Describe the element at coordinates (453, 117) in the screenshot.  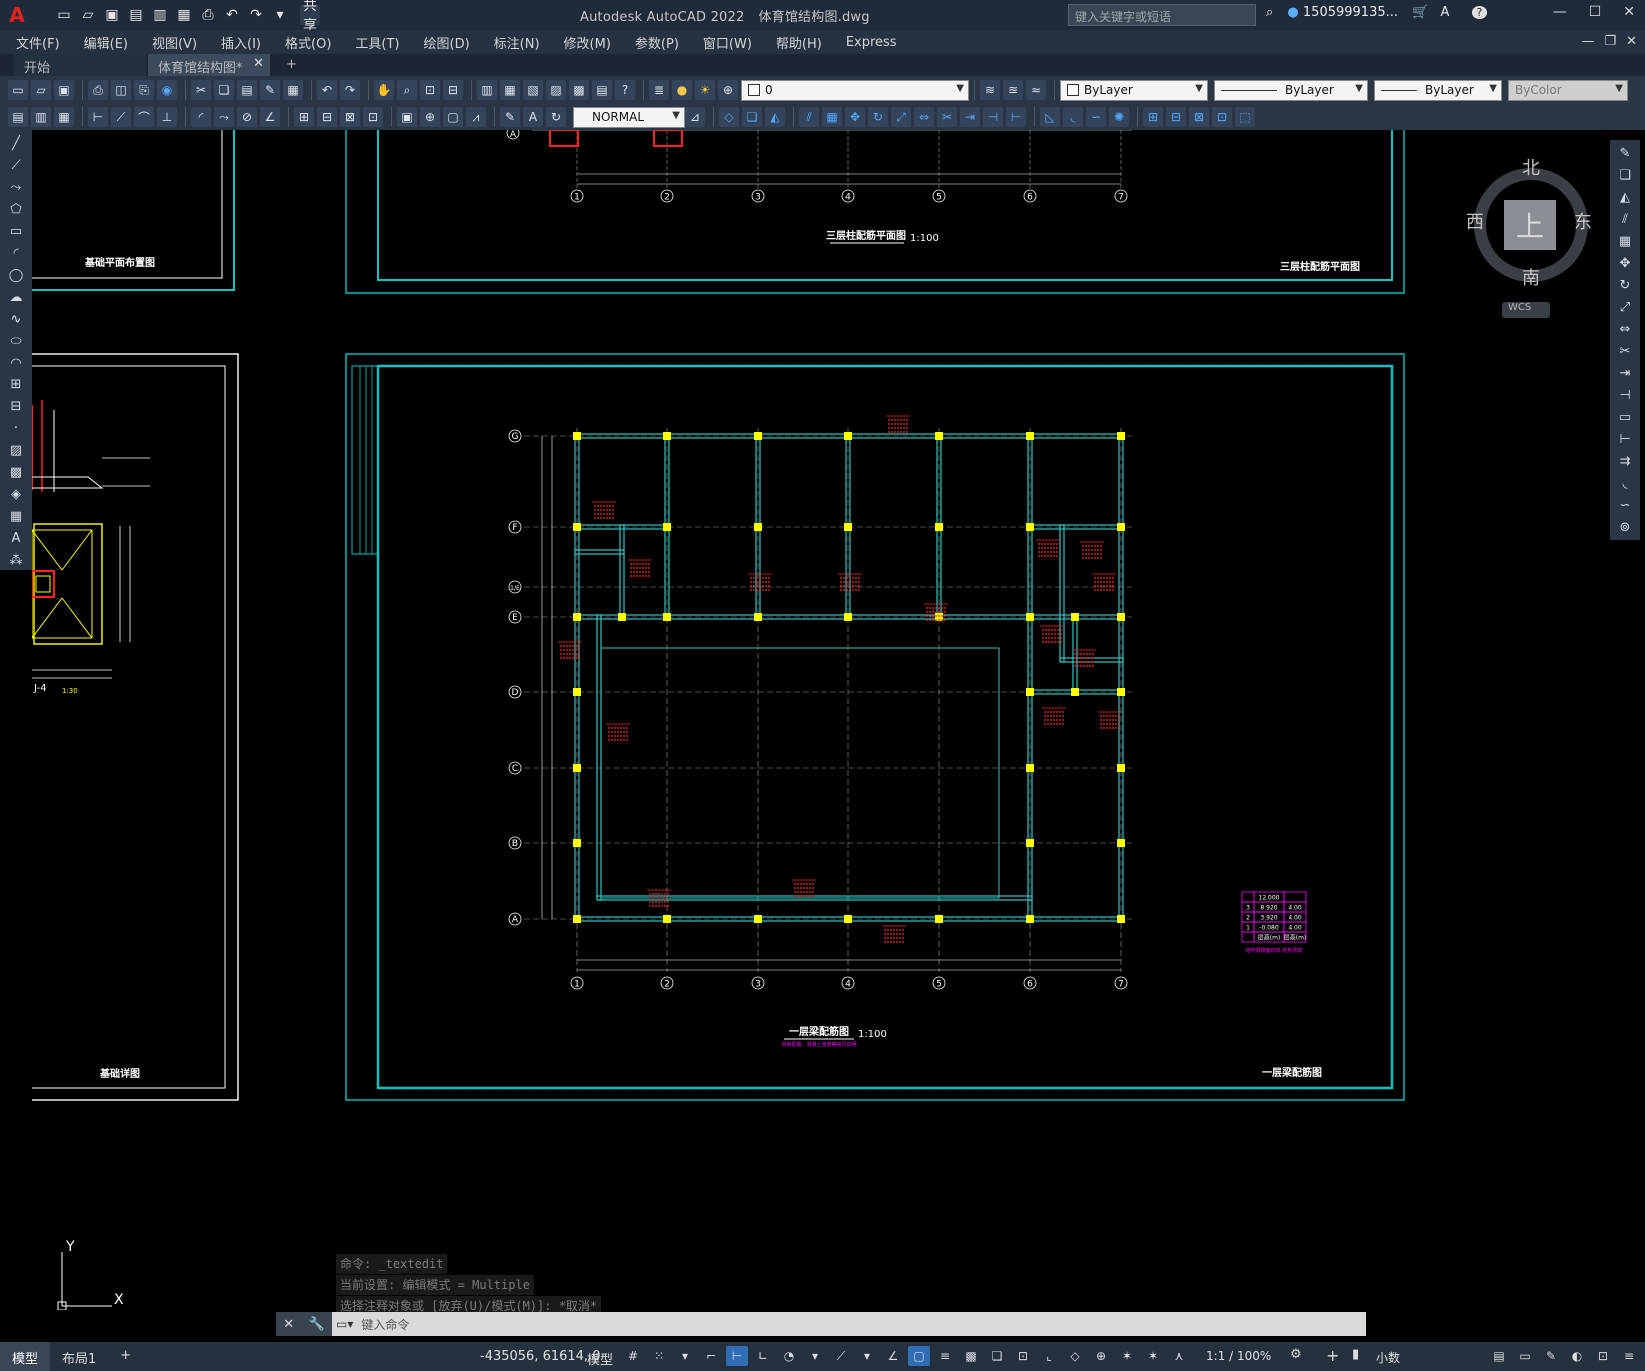
I see `inspection-icon: ▢` at that location.